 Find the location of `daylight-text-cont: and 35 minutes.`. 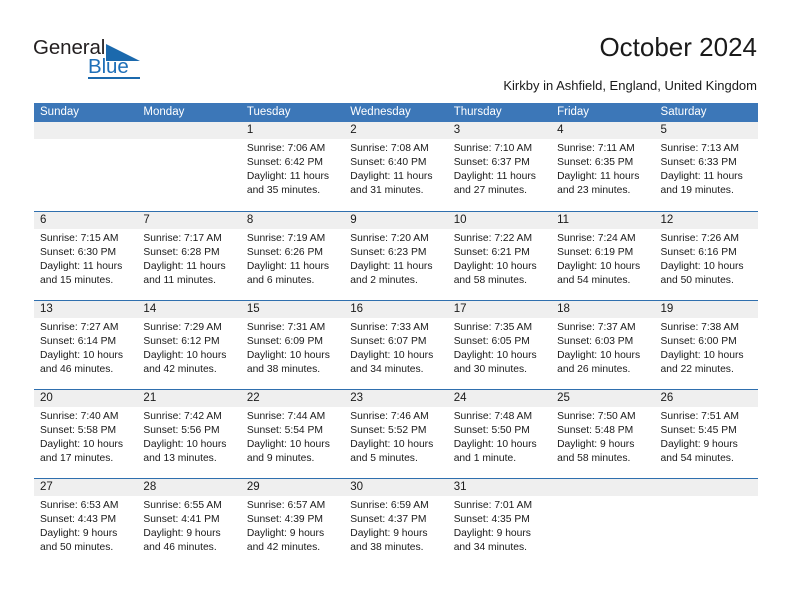

daylight-text-cont: and 35 minutes. is located at coordinates (283, 191).